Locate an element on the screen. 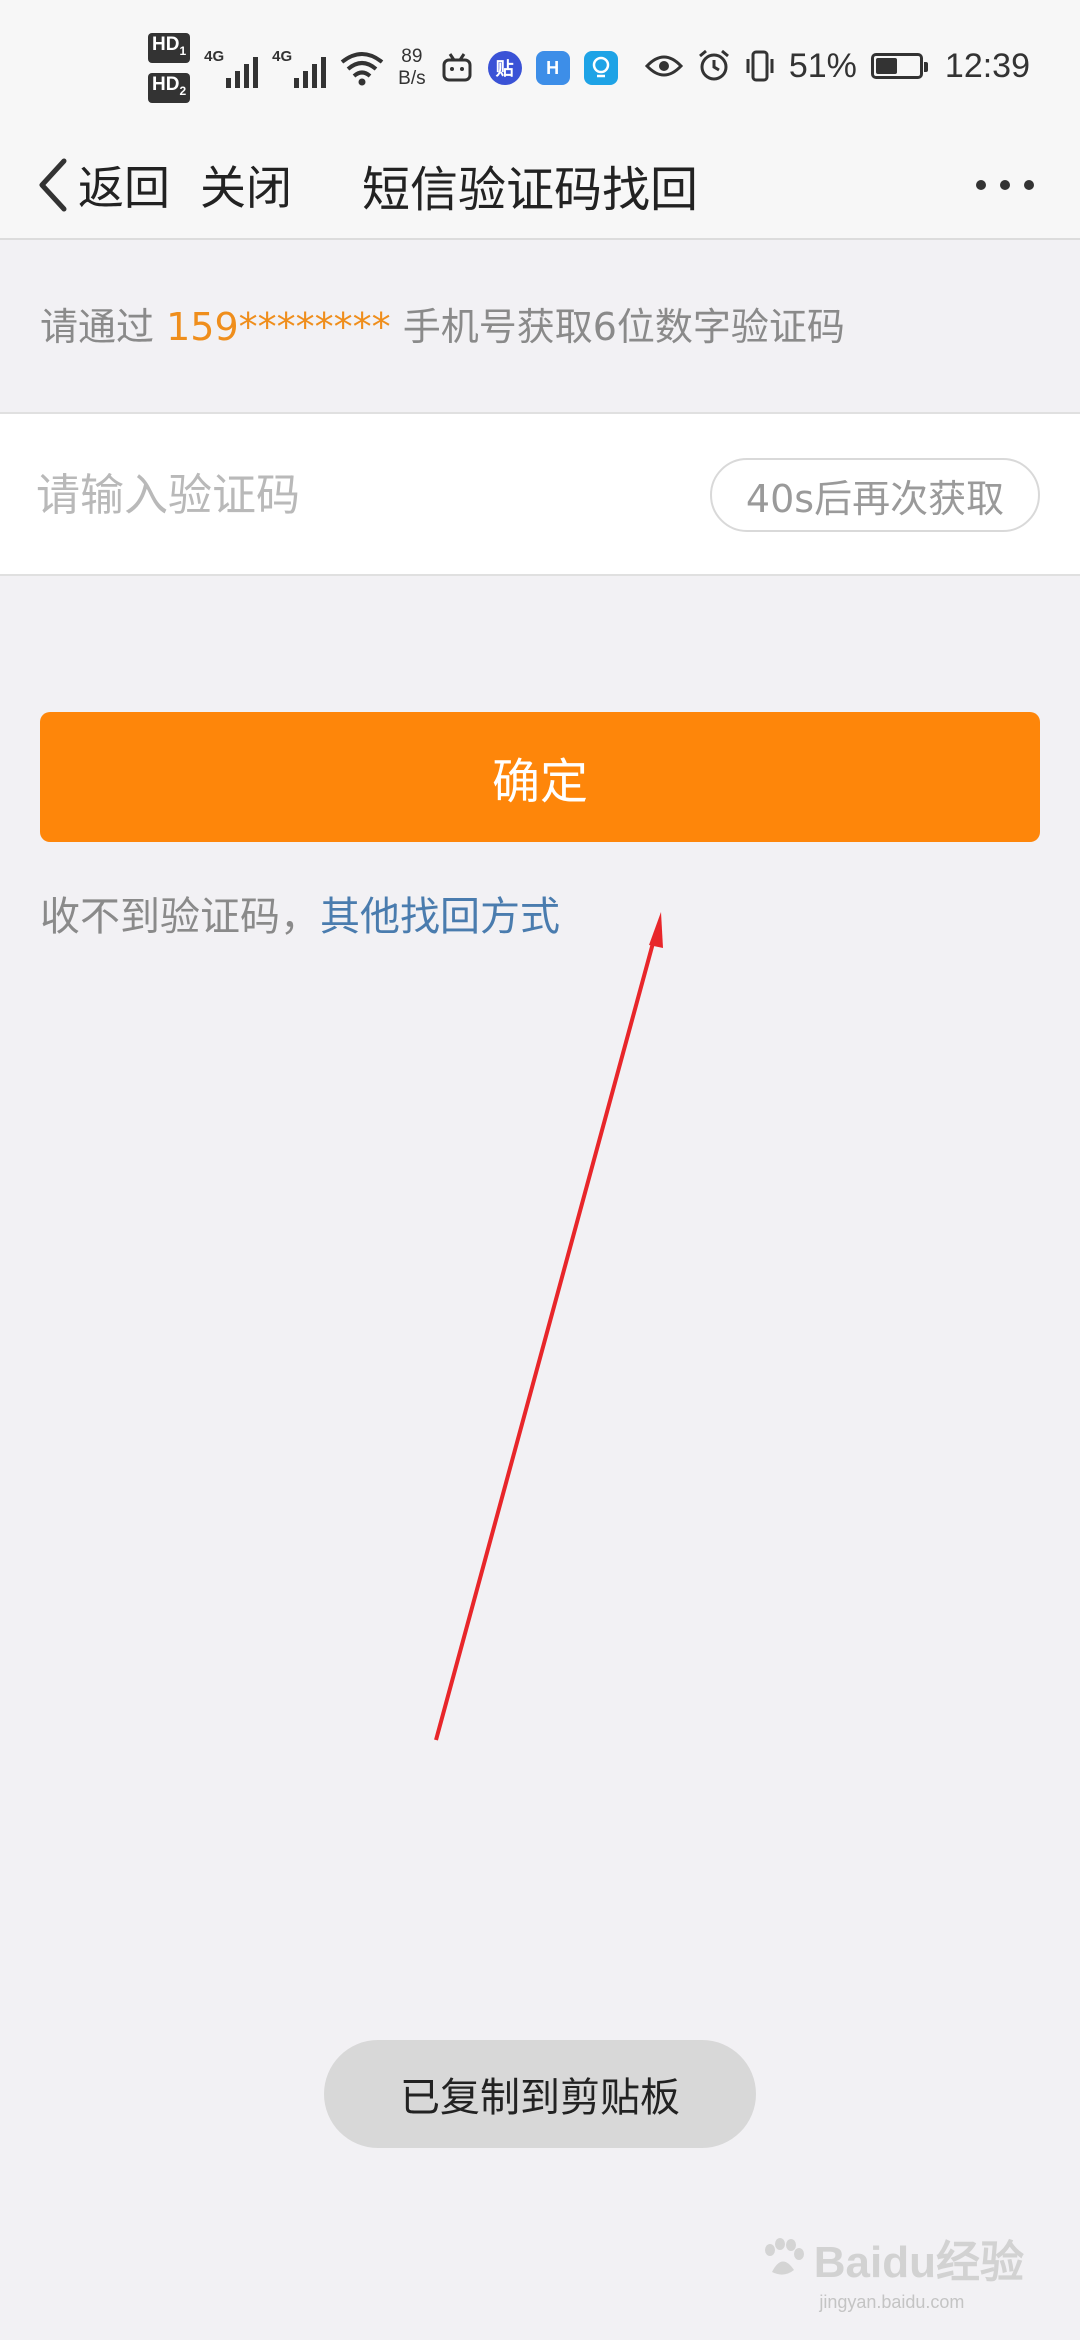  hd2-sub: 2 is located at coordinates (183, 90).